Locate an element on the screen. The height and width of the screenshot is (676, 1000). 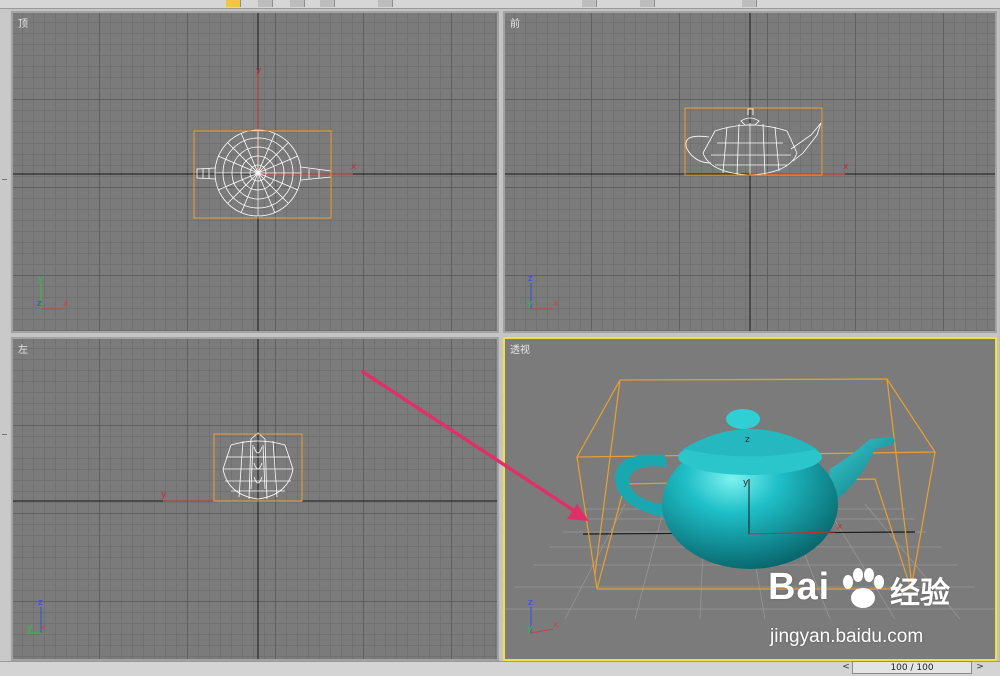
watermark-url: jingyan.baidu.com is located at coordinates (847, 636).